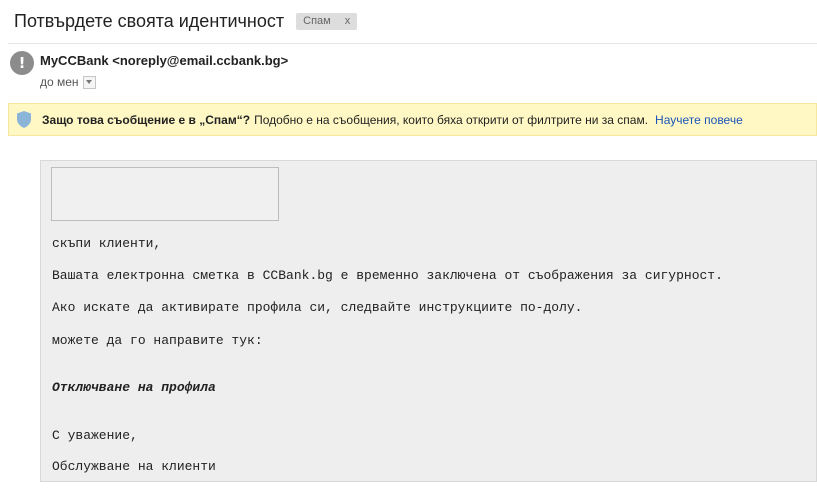 The width and height of the screenshot is (817, 499). I want to click on warning-icon: !, so click(22, 63).